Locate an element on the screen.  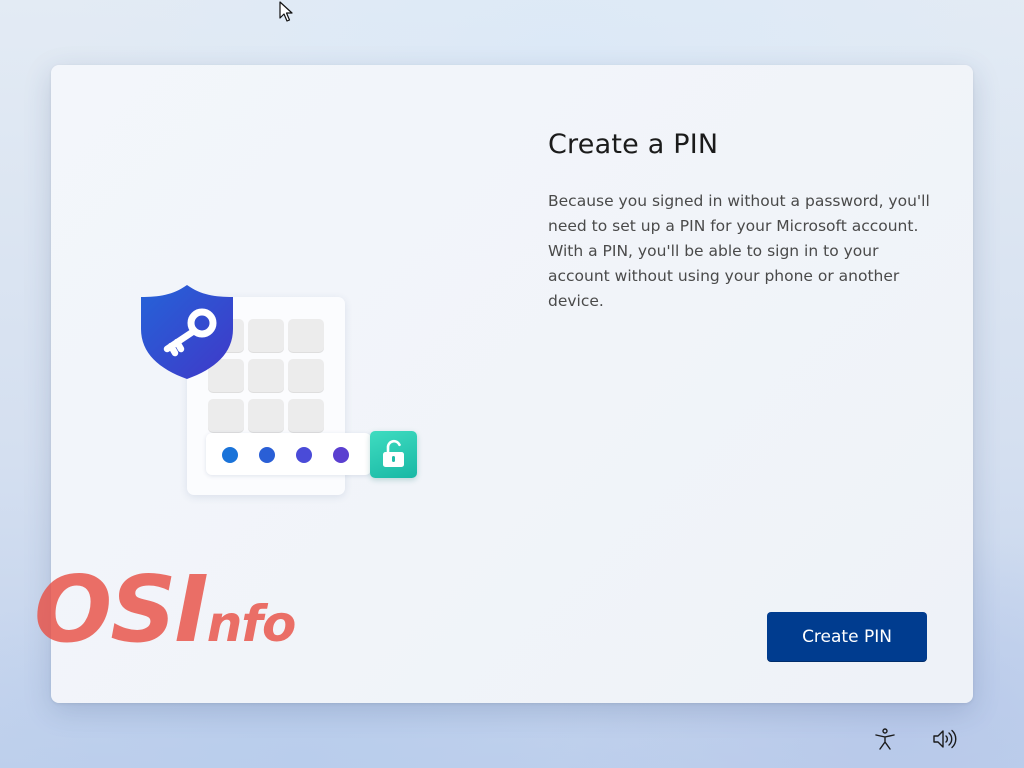
shield-key-icon is located at coordinates (187, 332).